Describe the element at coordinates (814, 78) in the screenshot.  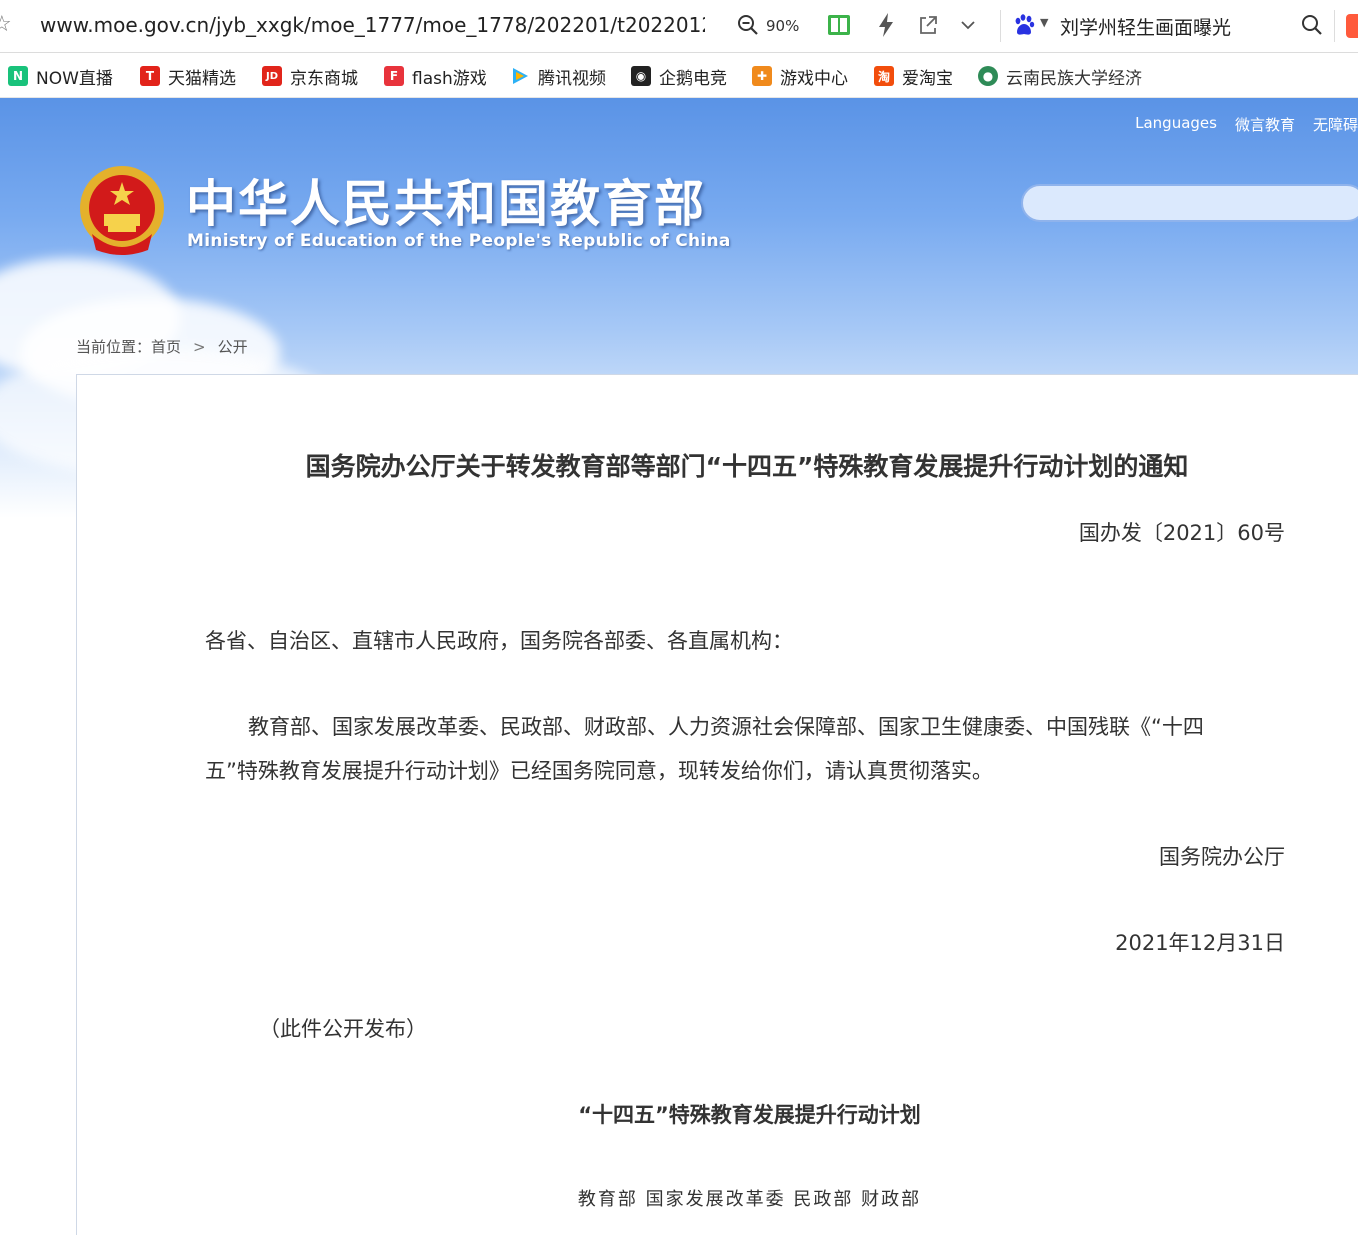
I see `bookmark-label: 游戏中心` at that location.